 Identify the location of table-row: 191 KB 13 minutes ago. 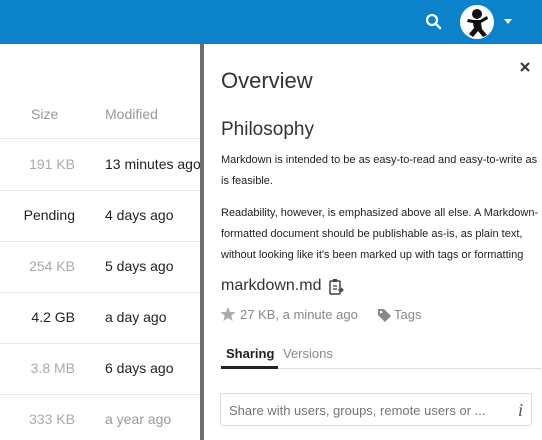
(101, 165).